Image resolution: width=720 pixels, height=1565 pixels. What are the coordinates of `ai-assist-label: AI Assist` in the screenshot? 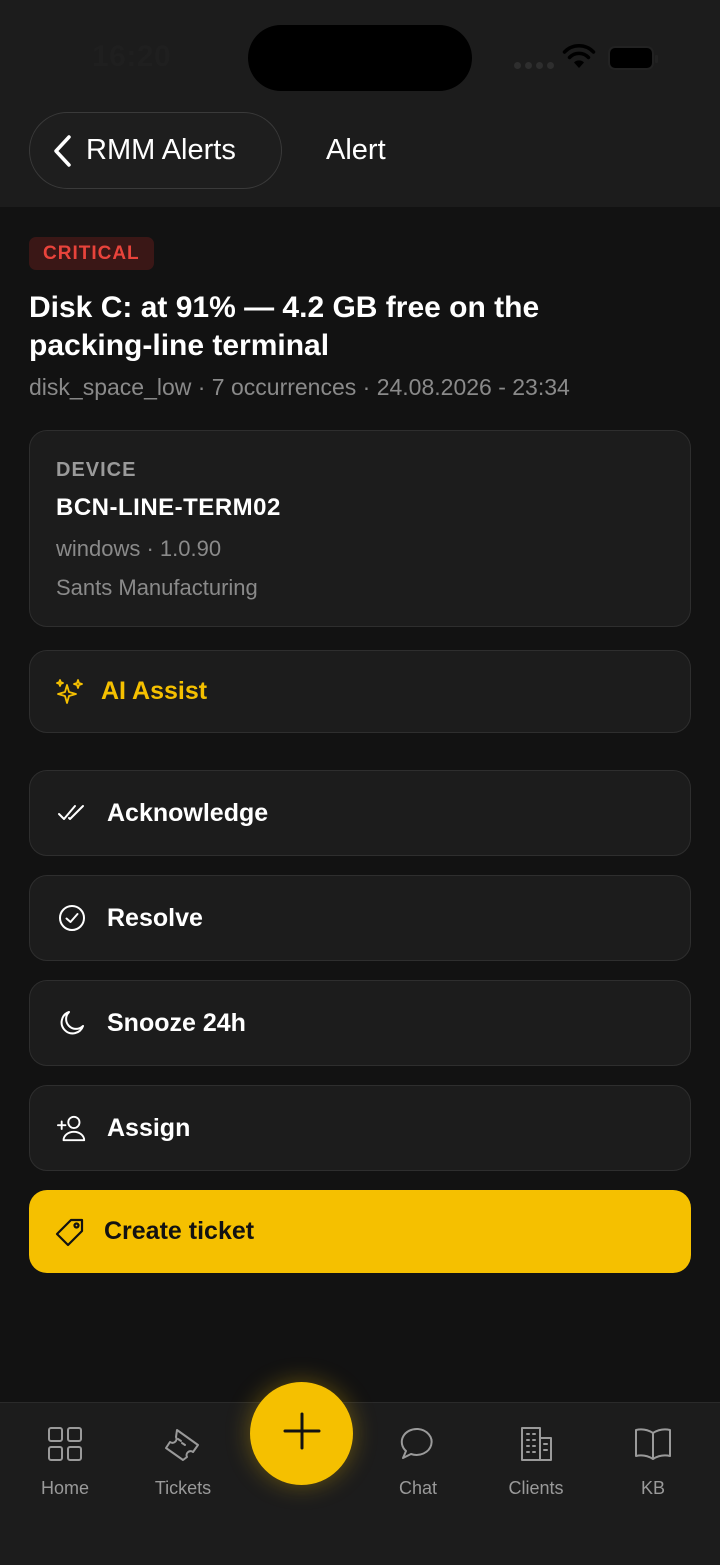 It's located at (154, 691).